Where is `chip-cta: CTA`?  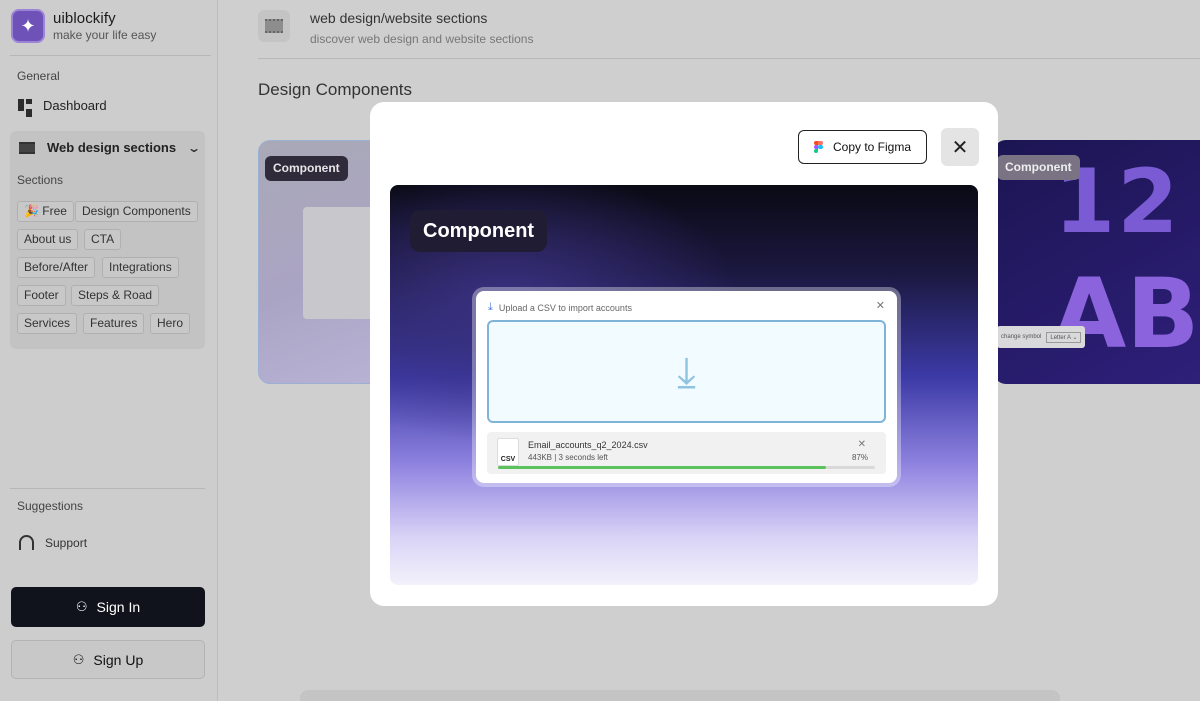
chip-cta: CTA is located at coordinates (103, 239).